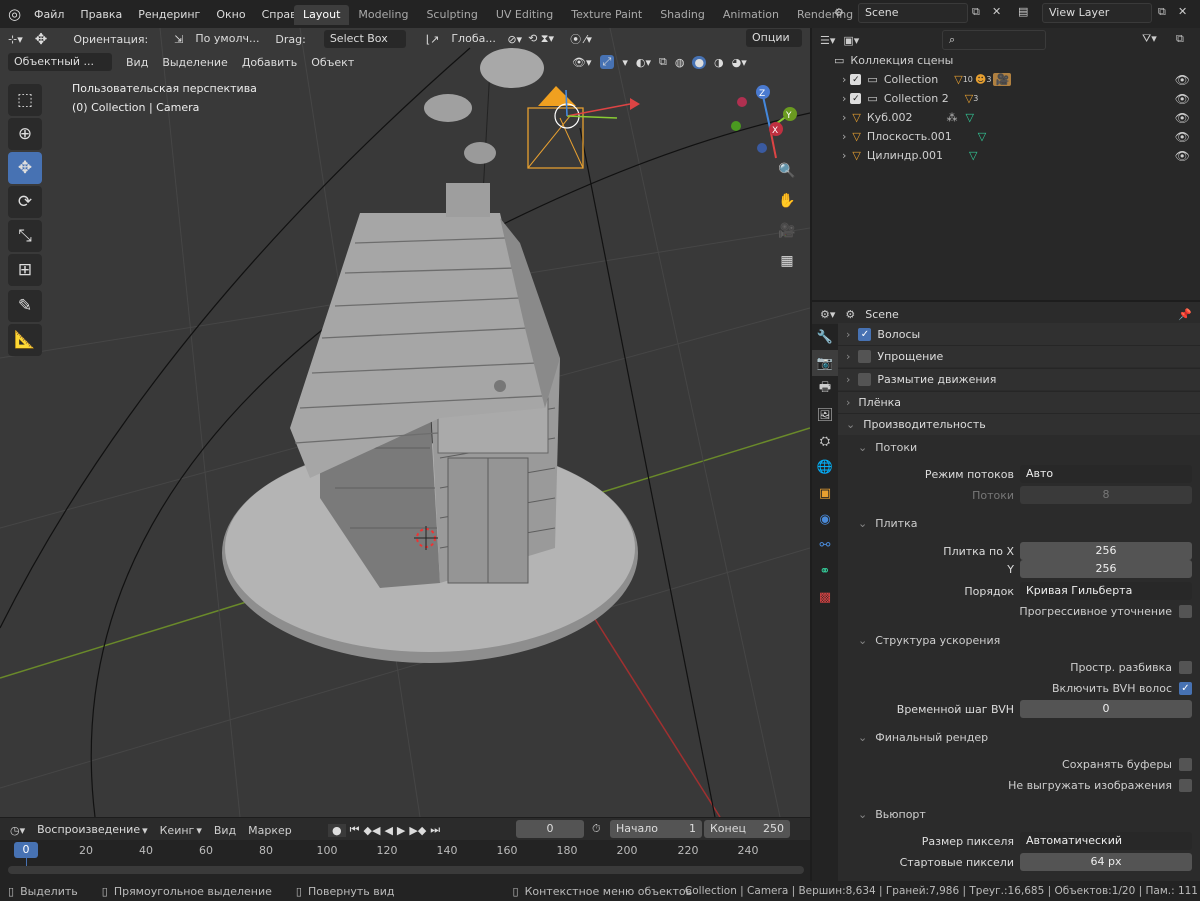 The height and width of the screenshot is (901, 1200). Describe the element at coordinates (1106, 709) in the screenshot. I see `bvh-step-field: 0` at that location.